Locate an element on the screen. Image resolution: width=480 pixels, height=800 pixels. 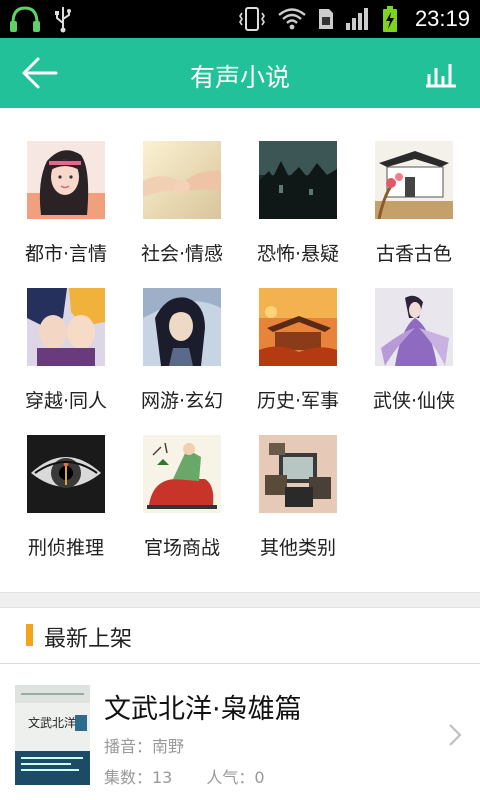
wifi-icon is located at coordinates (292, 19).